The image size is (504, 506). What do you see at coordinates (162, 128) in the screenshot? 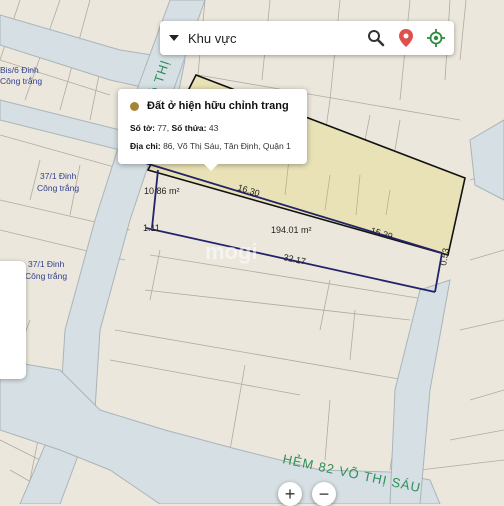
I see `so-to-value: 77` at bounding box center [162, 128].